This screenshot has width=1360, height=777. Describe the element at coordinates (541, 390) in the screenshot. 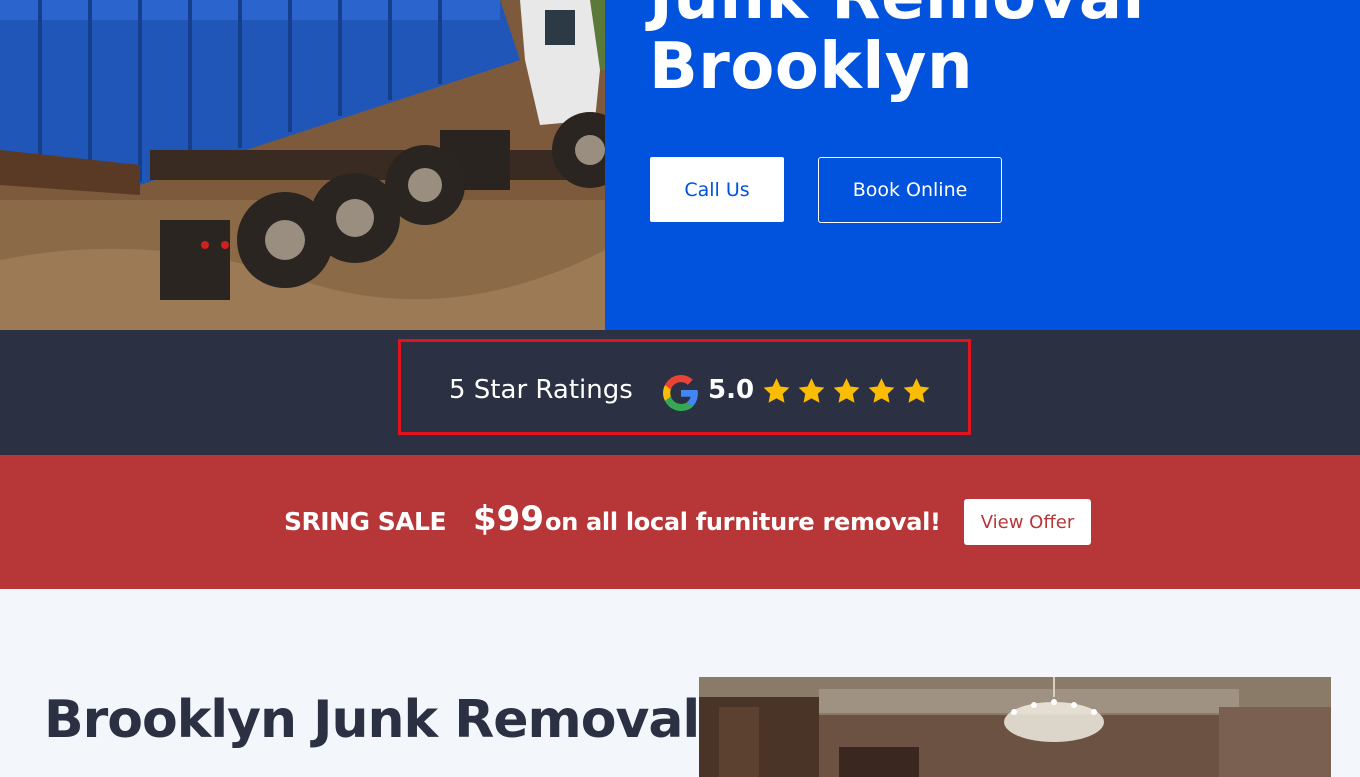

I see `ratings-label: 5 Star Ratings` at that location.